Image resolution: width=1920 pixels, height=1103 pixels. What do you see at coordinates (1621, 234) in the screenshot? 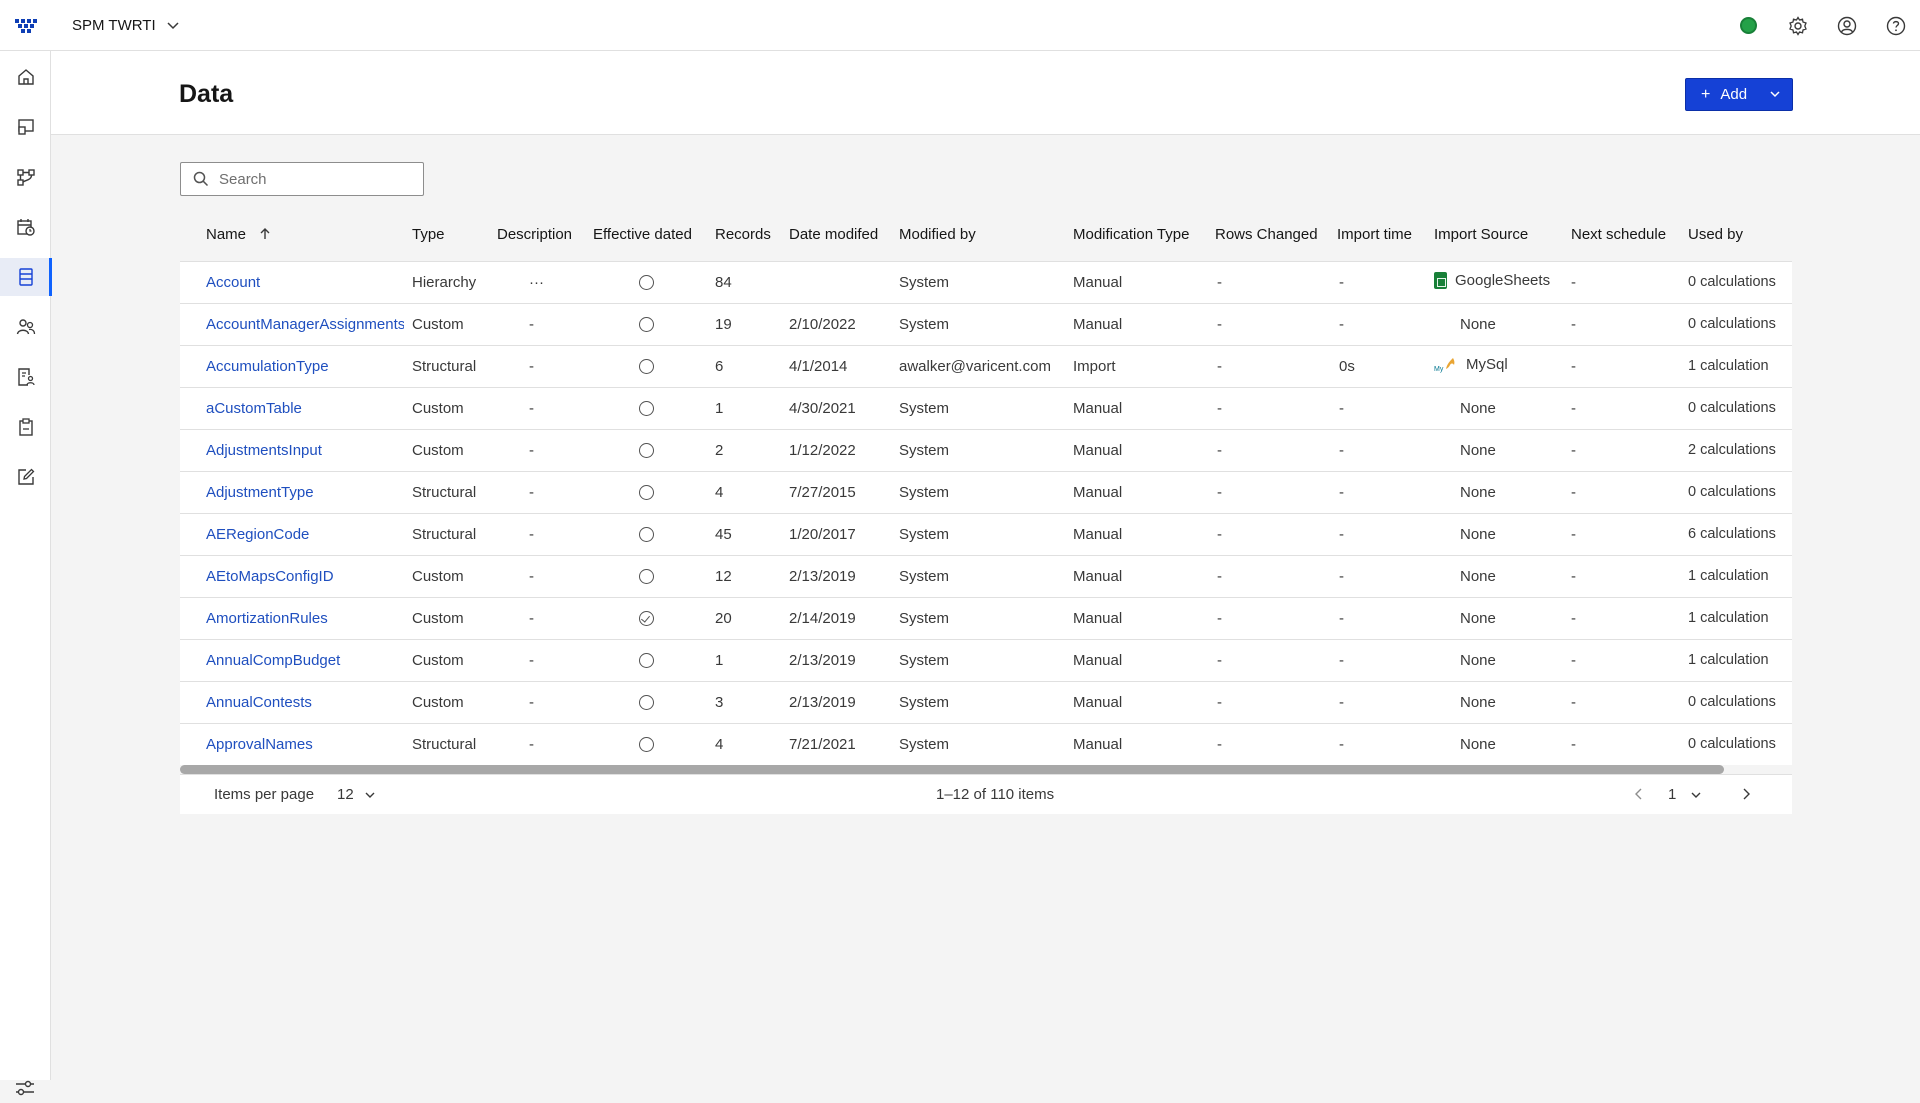
I see `column-header-next-schedule: Next schedule` at bounding box center [1621, 234].